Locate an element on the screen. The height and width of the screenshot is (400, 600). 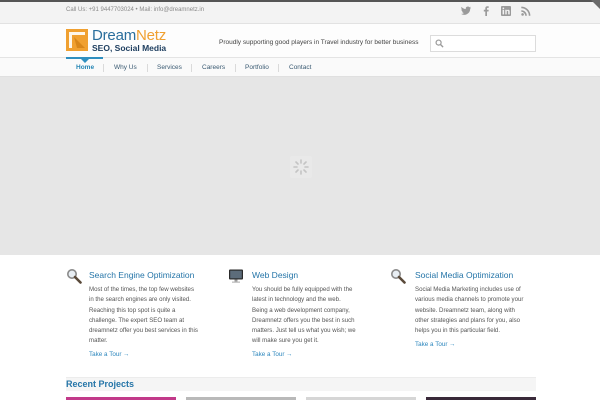
text-line: Reaching this top spot is quite a is located at coordinates (132, 310).